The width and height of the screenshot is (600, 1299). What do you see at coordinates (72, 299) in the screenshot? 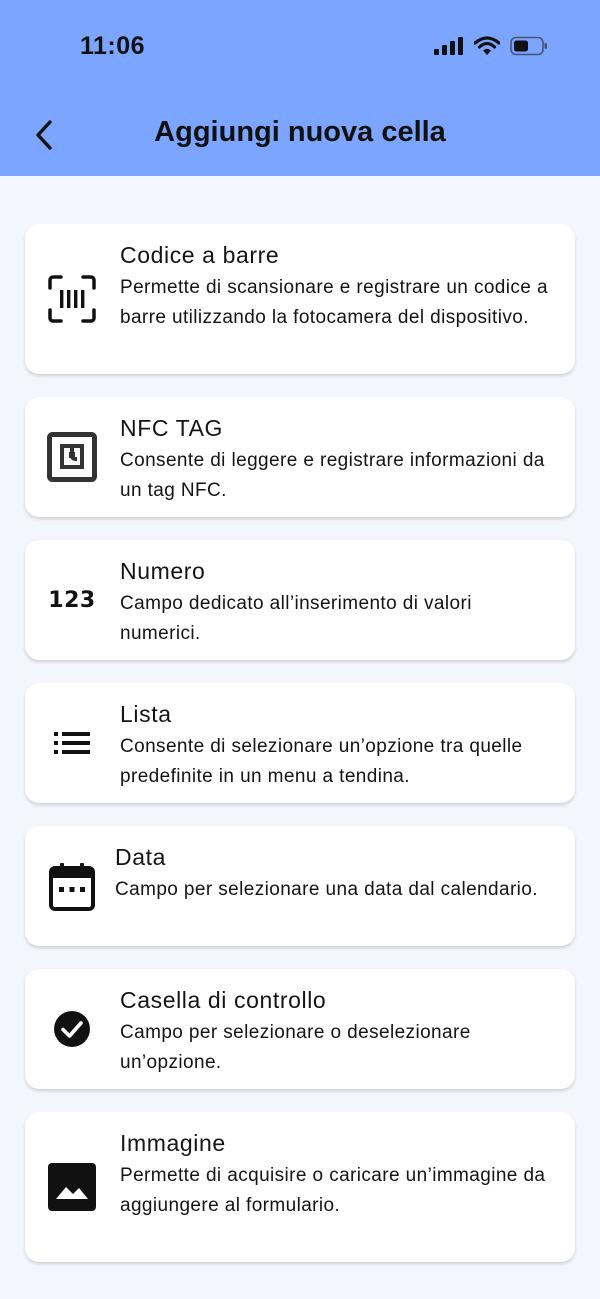
I see `barcode-scan-icon` at bounding box center [72, 299].